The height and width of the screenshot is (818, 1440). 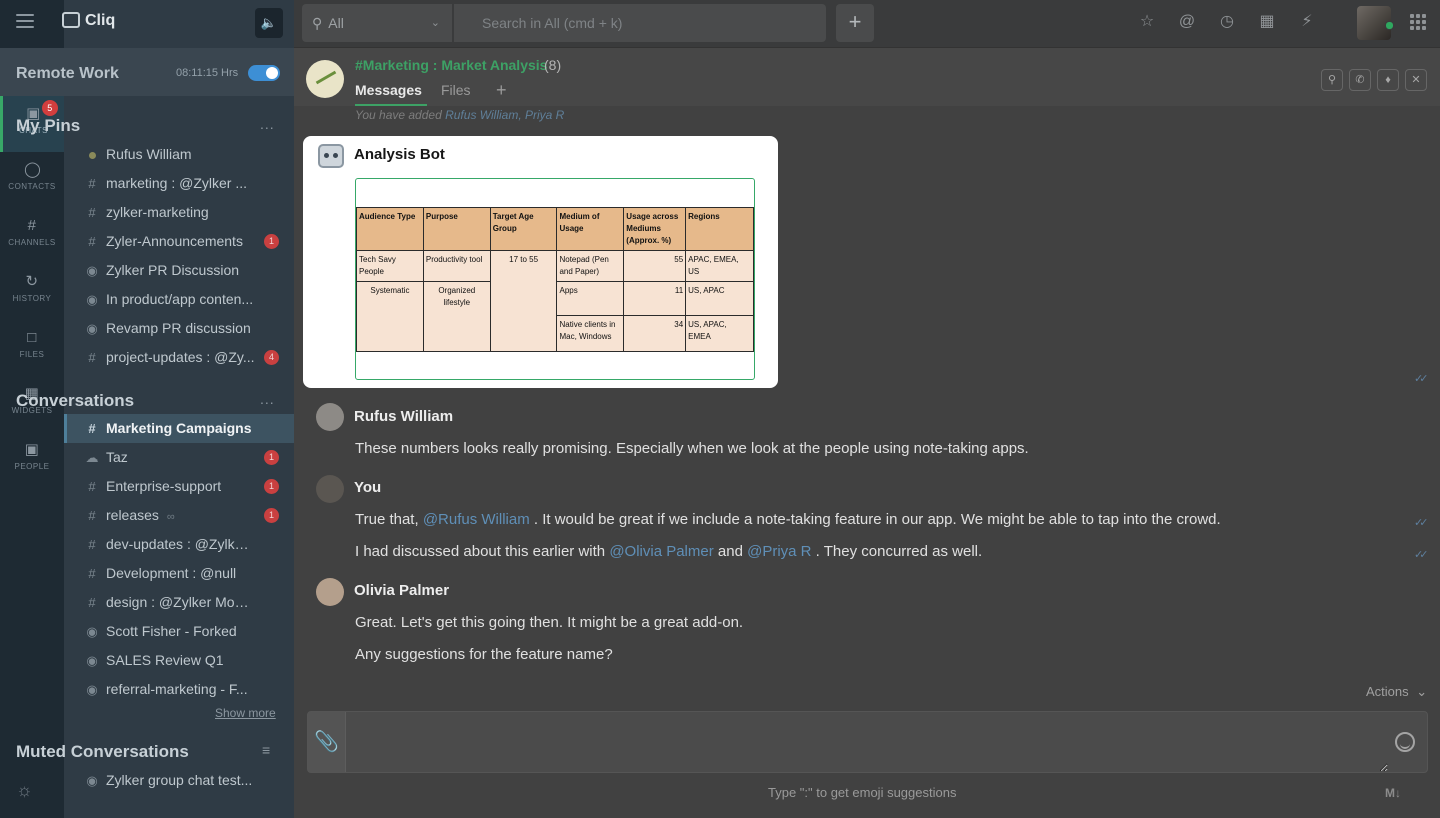 What do you see at coordinates (1388, 80) in the screenshot?
I see `notification-icon: ♦` at bounding box center [1388, 80].